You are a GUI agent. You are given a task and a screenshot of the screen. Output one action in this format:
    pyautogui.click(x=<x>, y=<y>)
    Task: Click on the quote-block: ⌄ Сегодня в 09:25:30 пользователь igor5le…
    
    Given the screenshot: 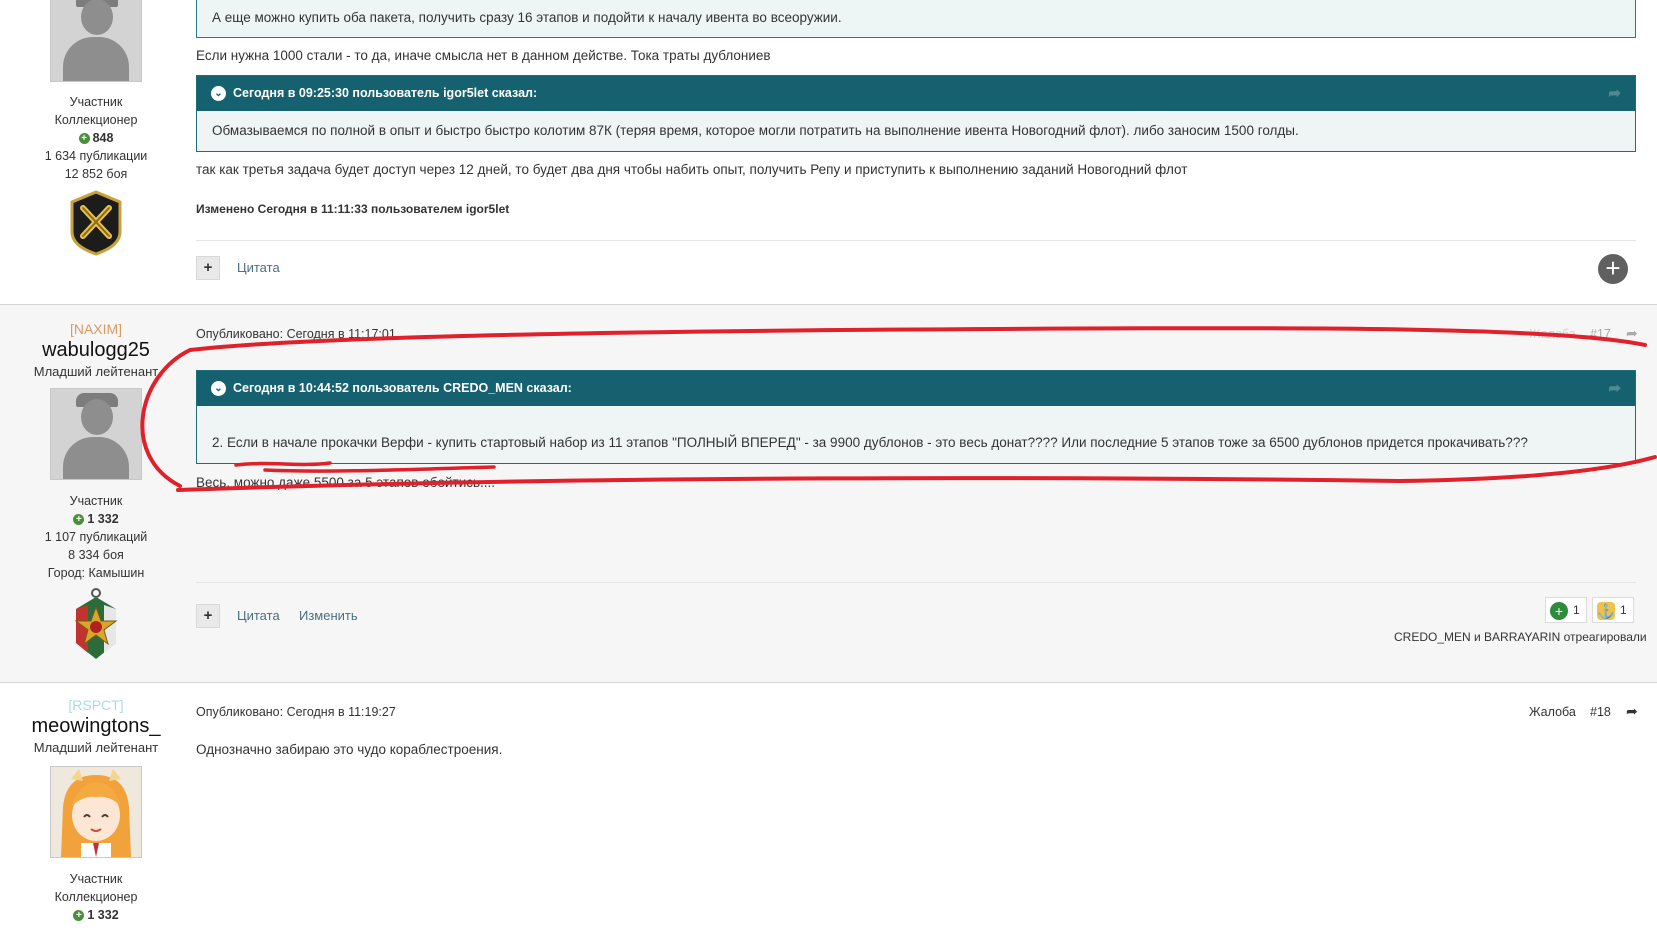 What is the action you would take?
    pyautogui.click(x=916, y=113)
    